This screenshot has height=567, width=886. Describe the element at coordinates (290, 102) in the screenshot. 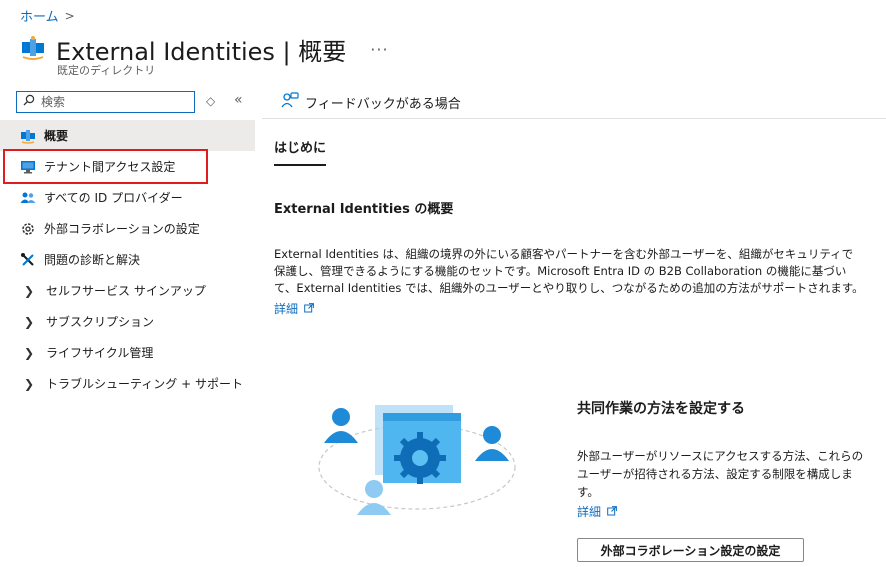

I see `feedback-person-icon` at that location.